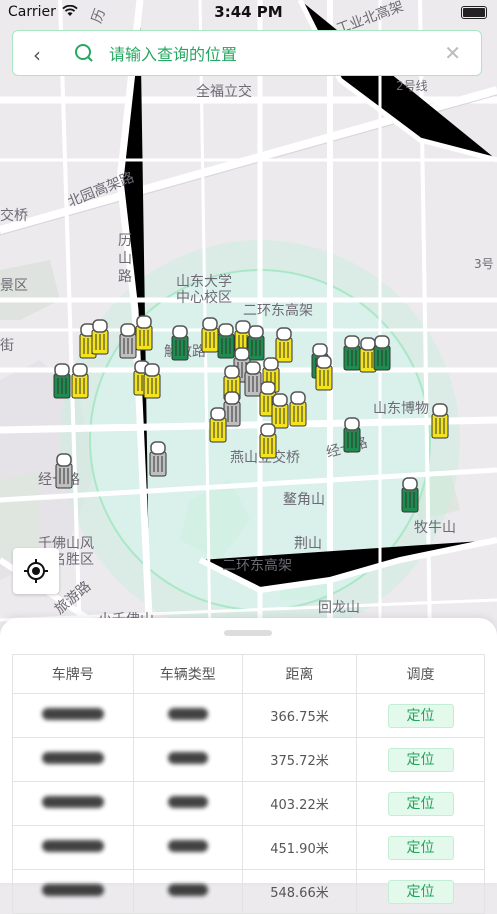 This screenshot has width=497, height=914. I want to click on distance-cell: 403.22米, so click(299, 803).